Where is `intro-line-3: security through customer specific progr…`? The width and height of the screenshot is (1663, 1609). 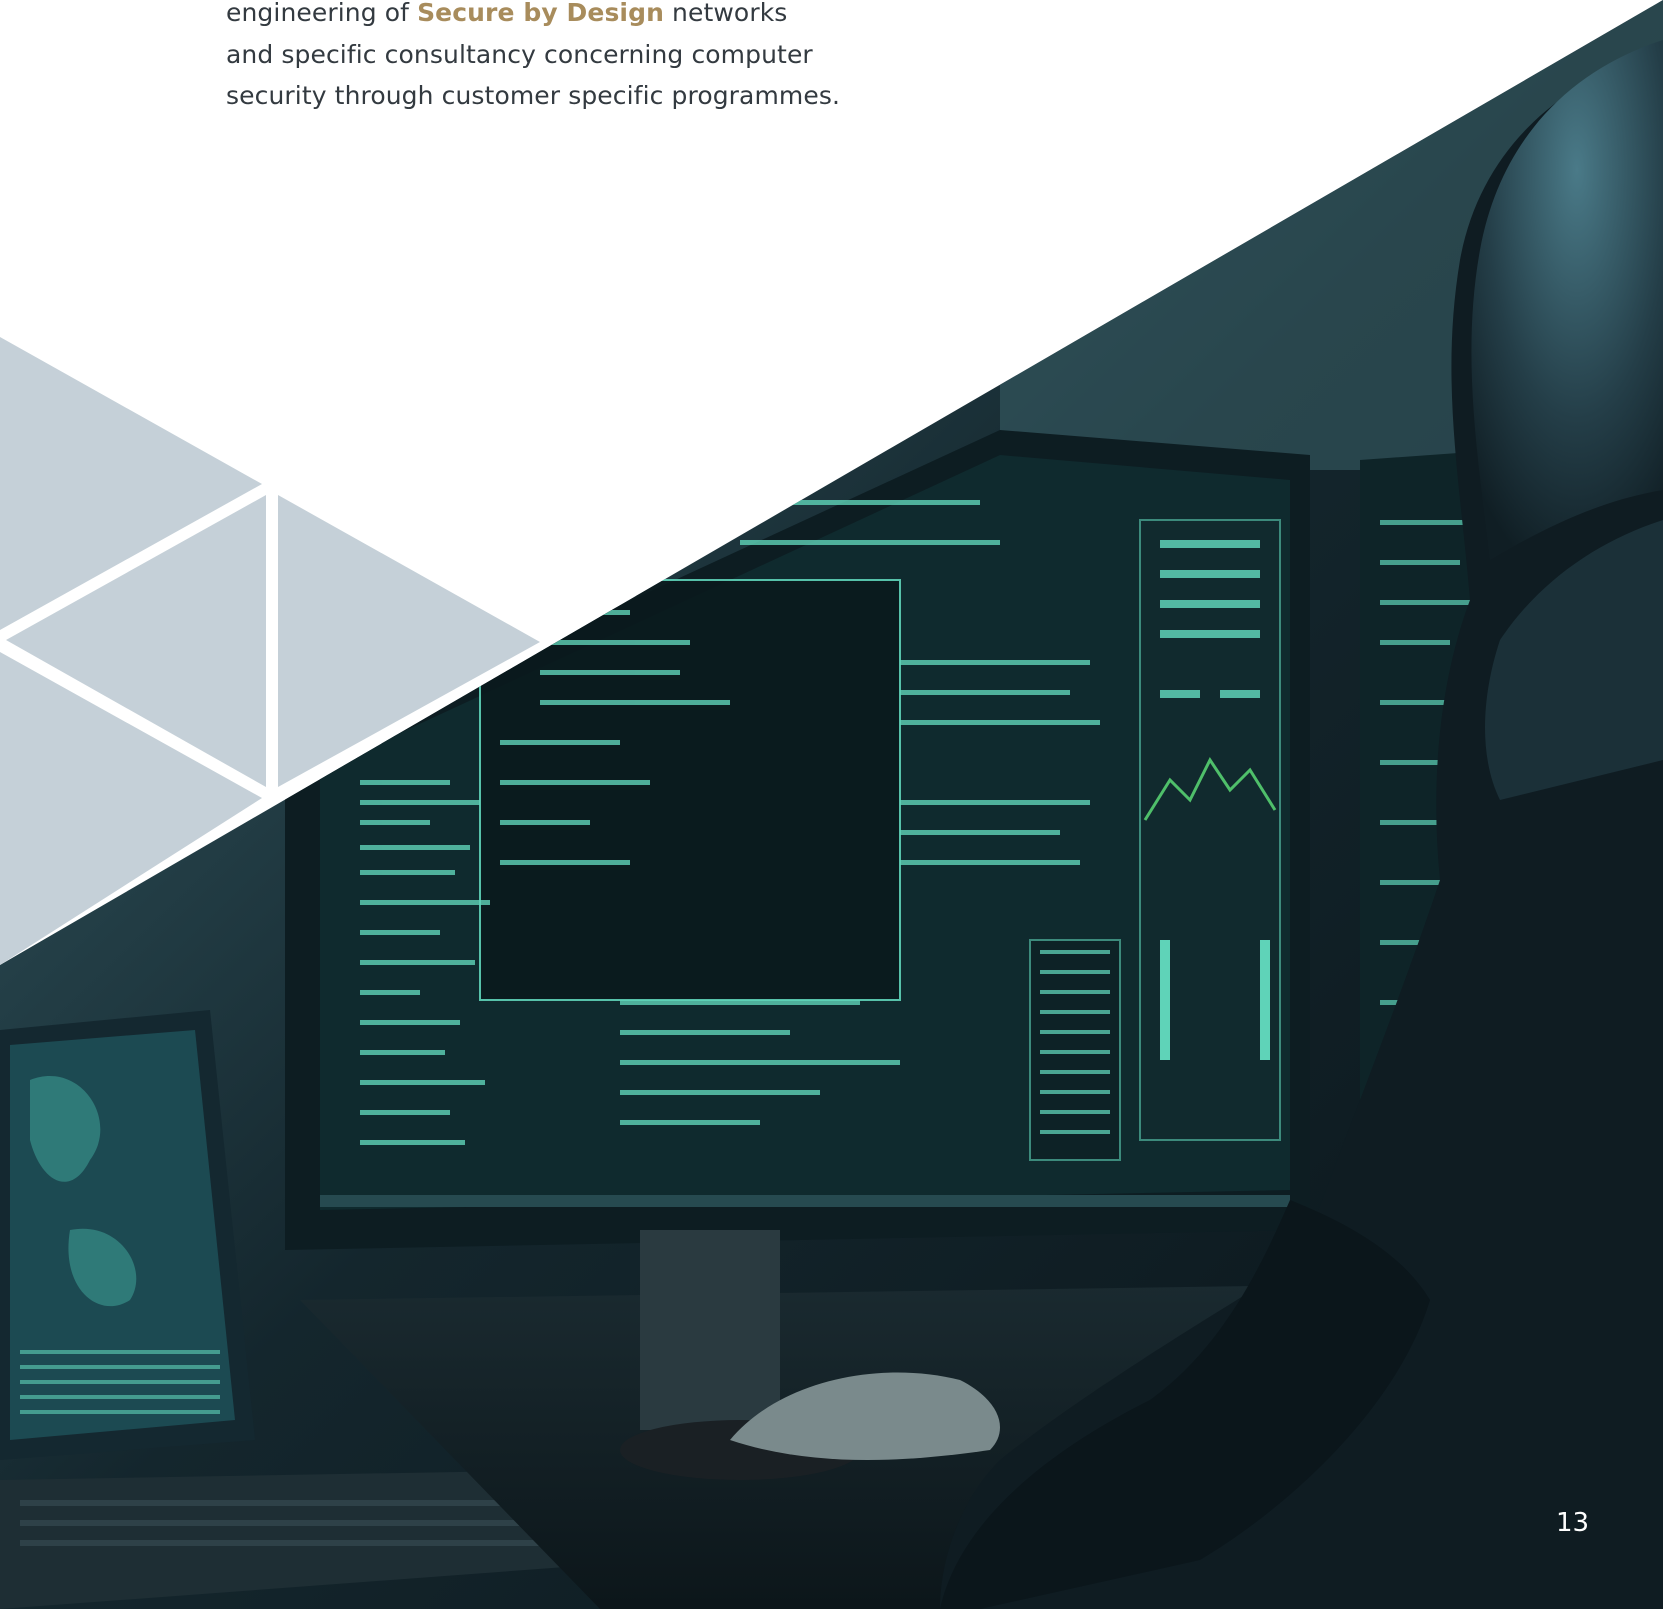 intro-line-3: security through customer specific progr… is located at coordinates (533, 95).